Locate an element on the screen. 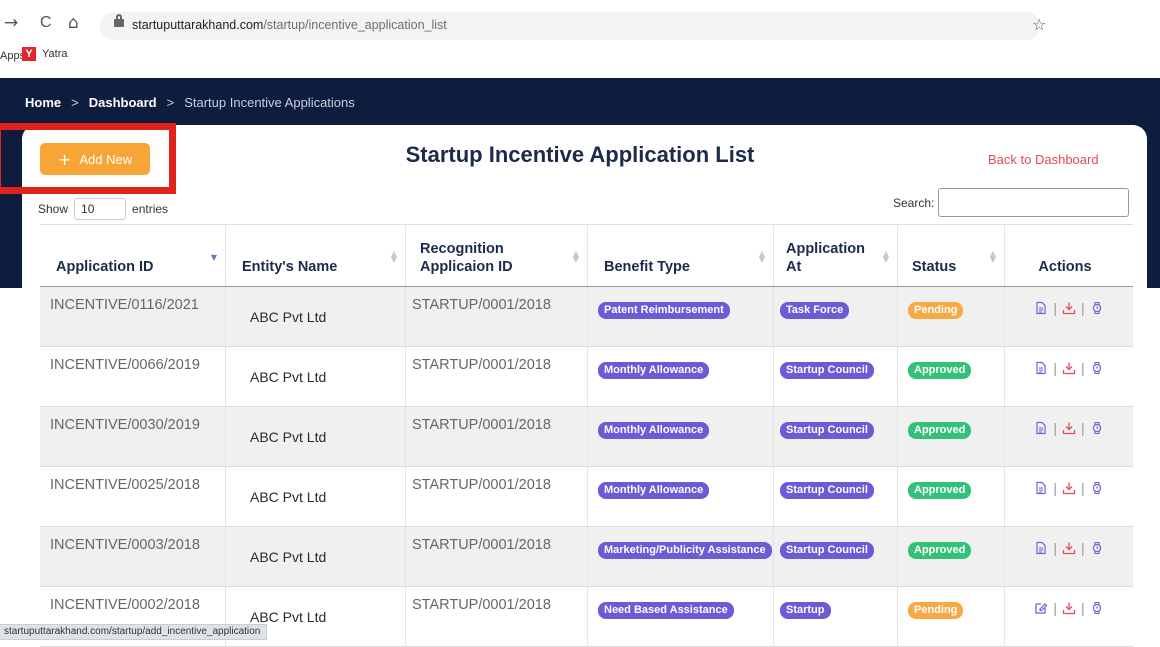 This screenshot has height=647, width=1160. status-badge: Approved is located at coordinates (940, 370).